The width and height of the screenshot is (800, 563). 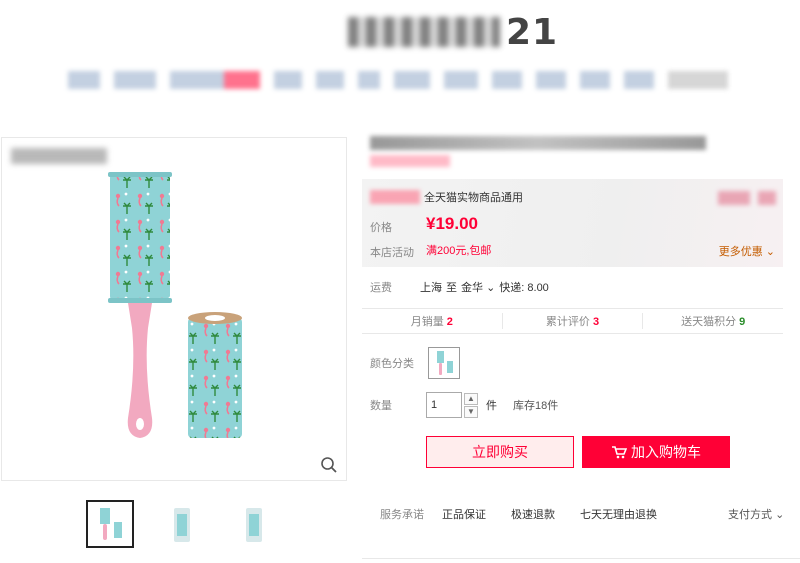 I want to click on service-item: 正品保证, so click(x=464, y=514).